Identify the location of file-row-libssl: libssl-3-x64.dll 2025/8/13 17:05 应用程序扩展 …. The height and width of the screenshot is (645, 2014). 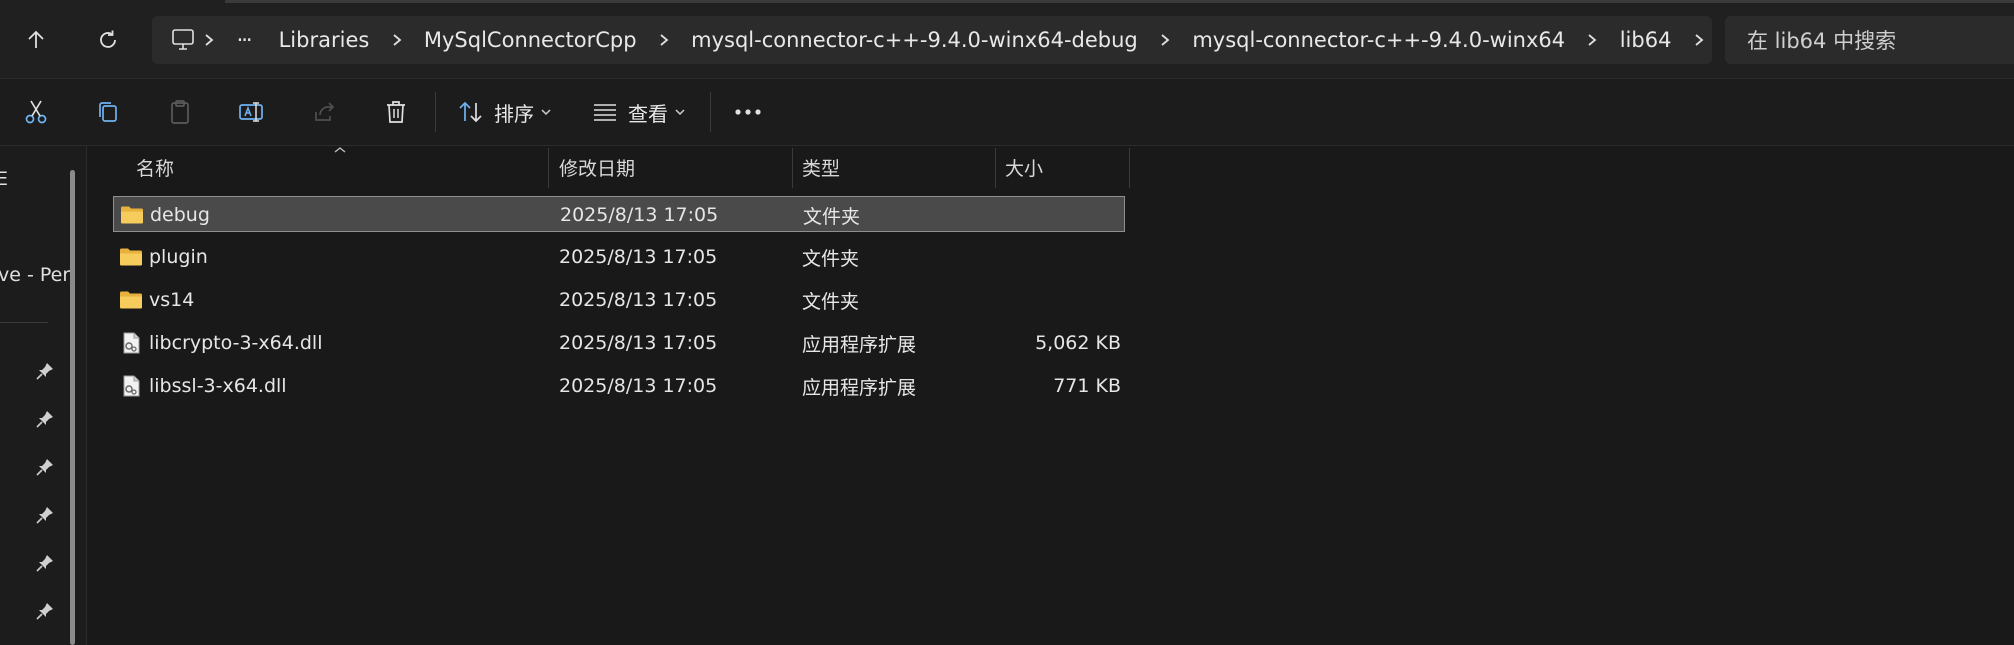
(662, 386).